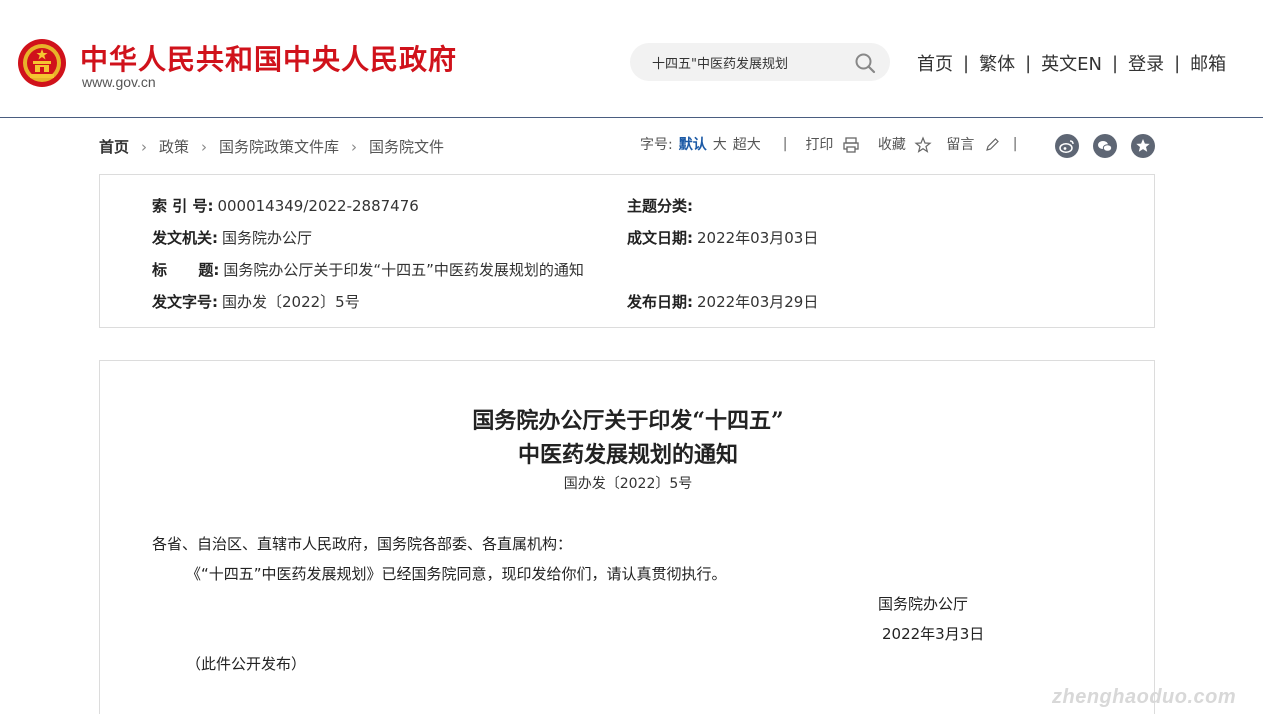 The width and height of the screenshot is (1263, 714). Describe the element at coordinates (185, 302) in the screenshot. I see `meta-docno-key: 发文字号:` at that location.